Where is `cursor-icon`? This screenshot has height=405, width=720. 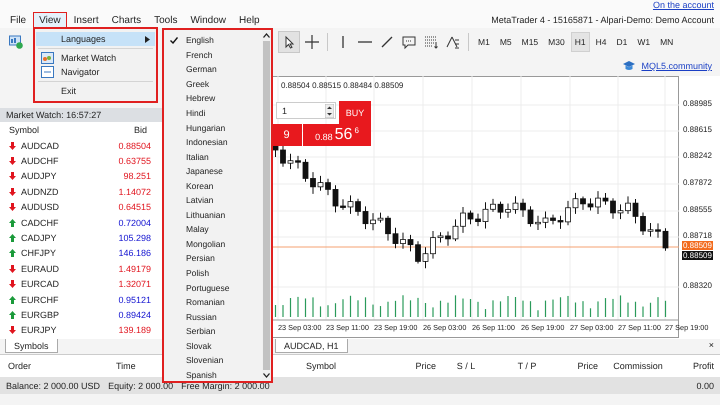 cursor-icon is located at coordinates (289, 42).